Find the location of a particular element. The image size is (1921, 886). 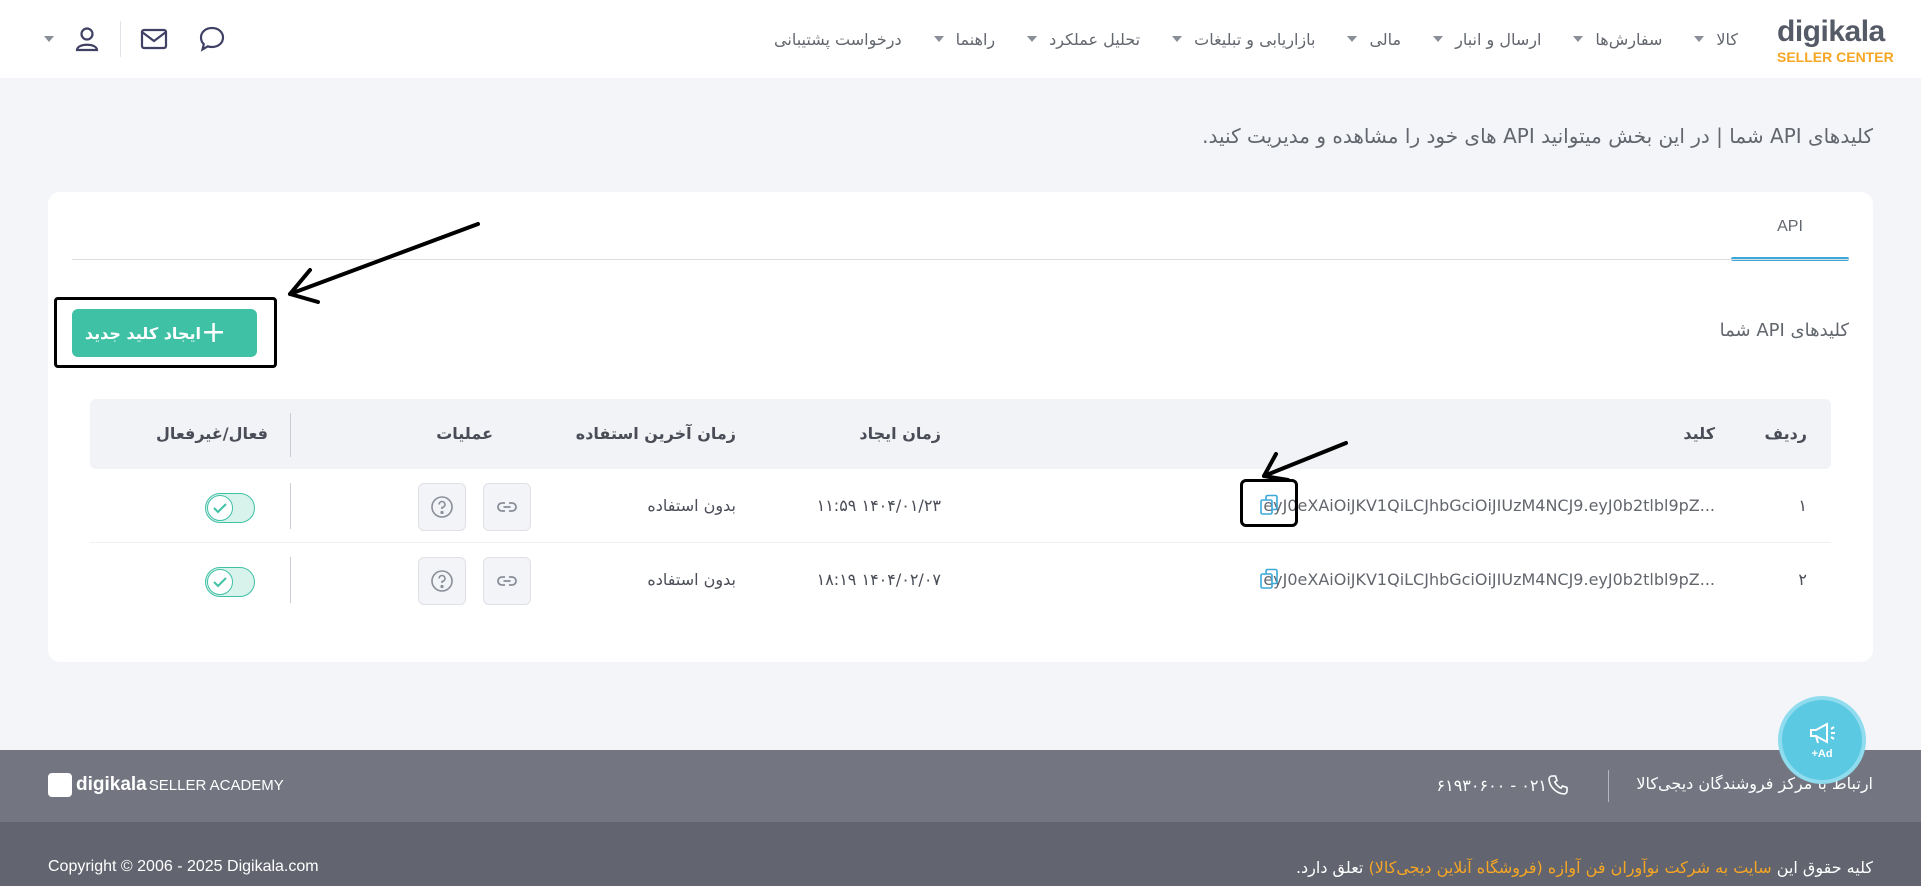

footer-phone: ۰۲۱ - ۶۱۹۳۰۶۰۰ is located at coordinates (1509, 785).